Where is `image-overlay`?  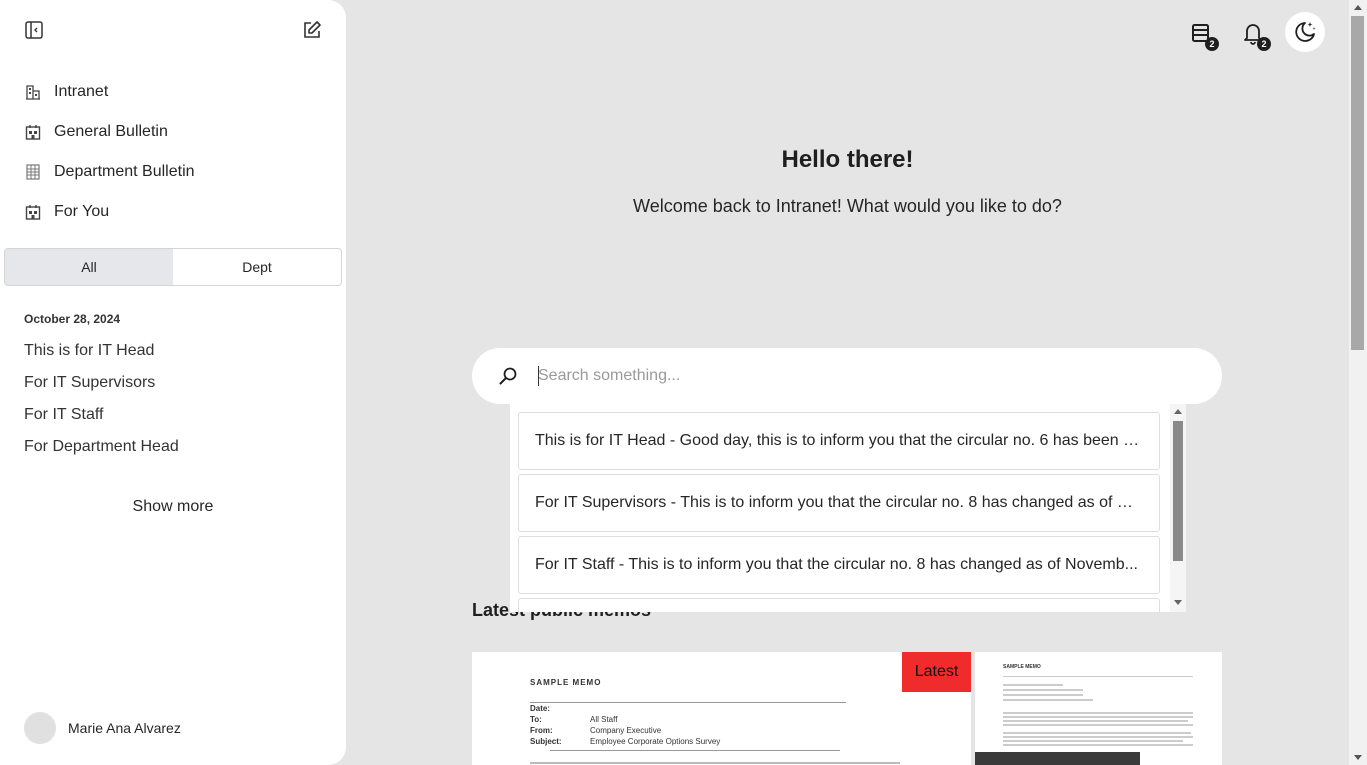 image-overlay is located at coordinates (1057, 758).